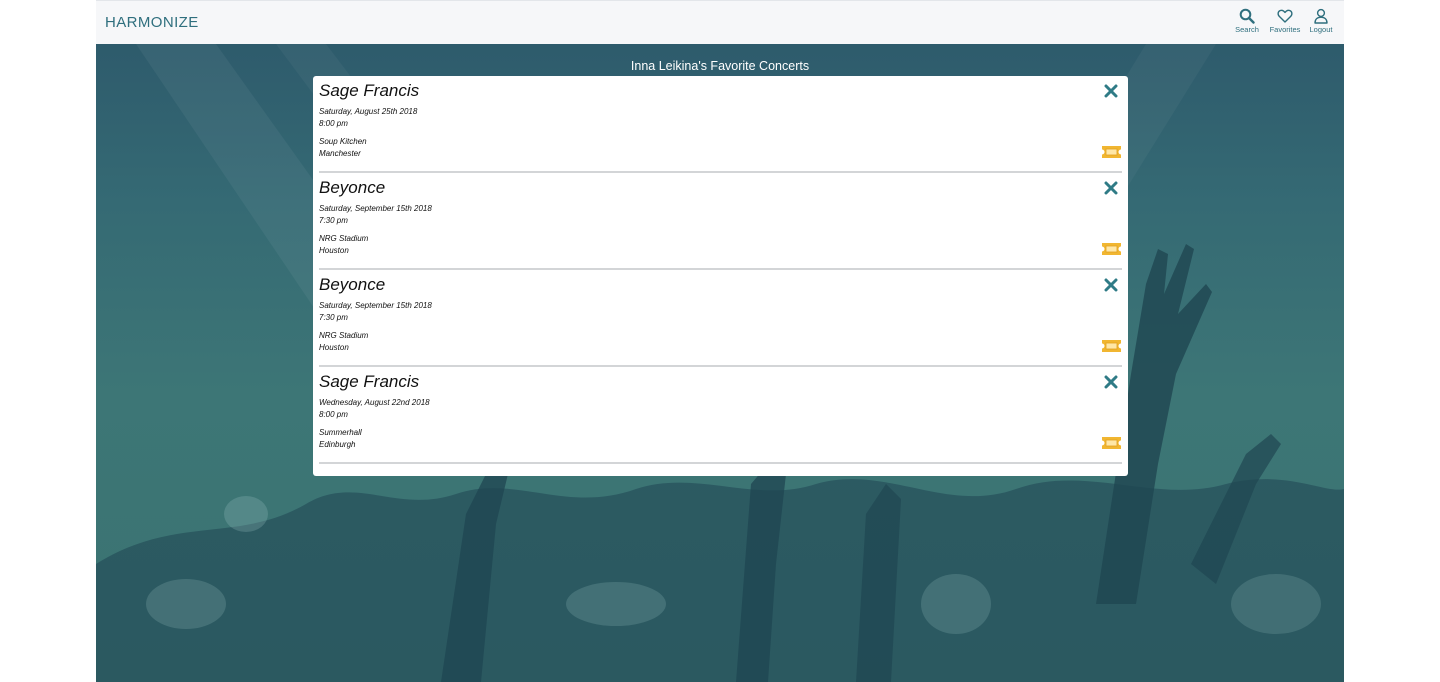 This screenshot has height=682, width=1440. Describe the element at coordinates (337, 444) in the screenshot. I see `concert-city: Edinburgh` at that location.